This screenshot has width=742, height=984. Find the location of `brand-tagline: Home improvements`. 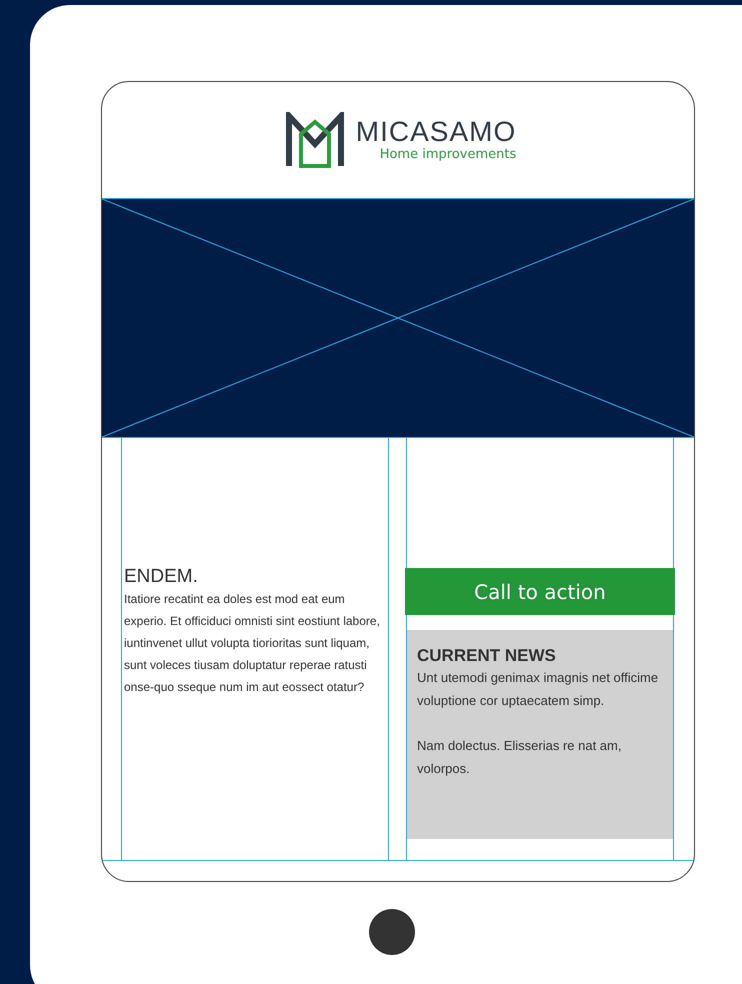

brand-tagline: Home improvements is located at coordinates (448, 155).